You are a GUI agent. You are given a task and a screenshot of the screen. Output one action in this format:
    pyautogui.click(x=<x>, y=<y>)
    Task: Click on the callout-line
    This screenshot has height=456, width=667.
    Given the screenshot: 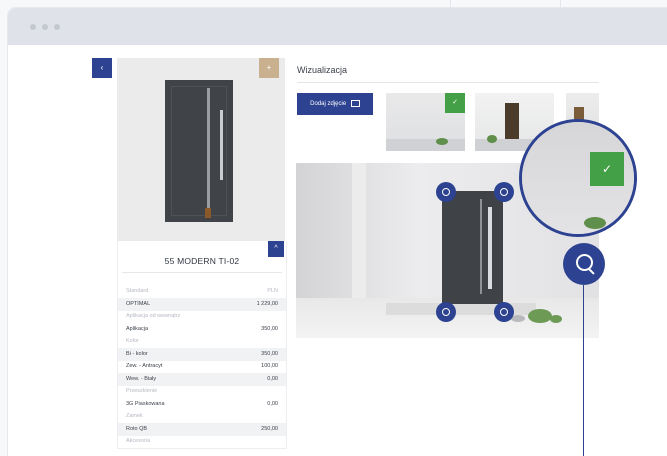 What is the action you would take?
    pyautogui.click(x=583, y=370)
    